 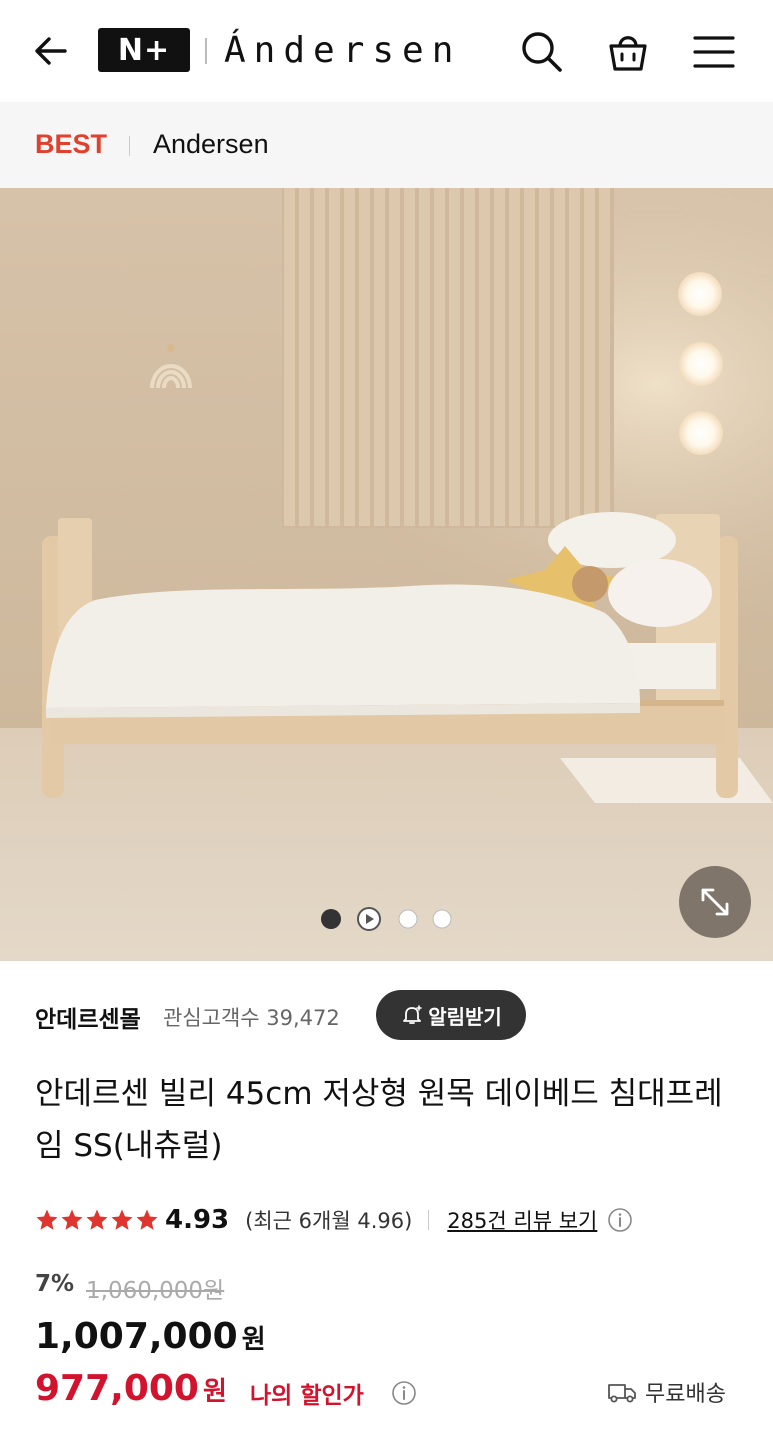 I want to click on sale-price-unit: 원, so click(x=253, y=1340).